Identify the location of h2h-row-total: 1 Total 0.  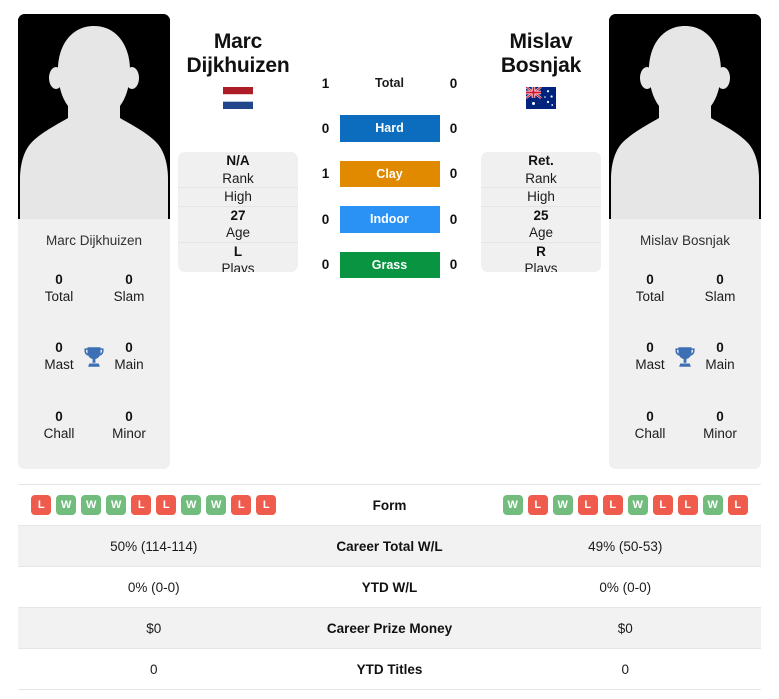
(390, 83).